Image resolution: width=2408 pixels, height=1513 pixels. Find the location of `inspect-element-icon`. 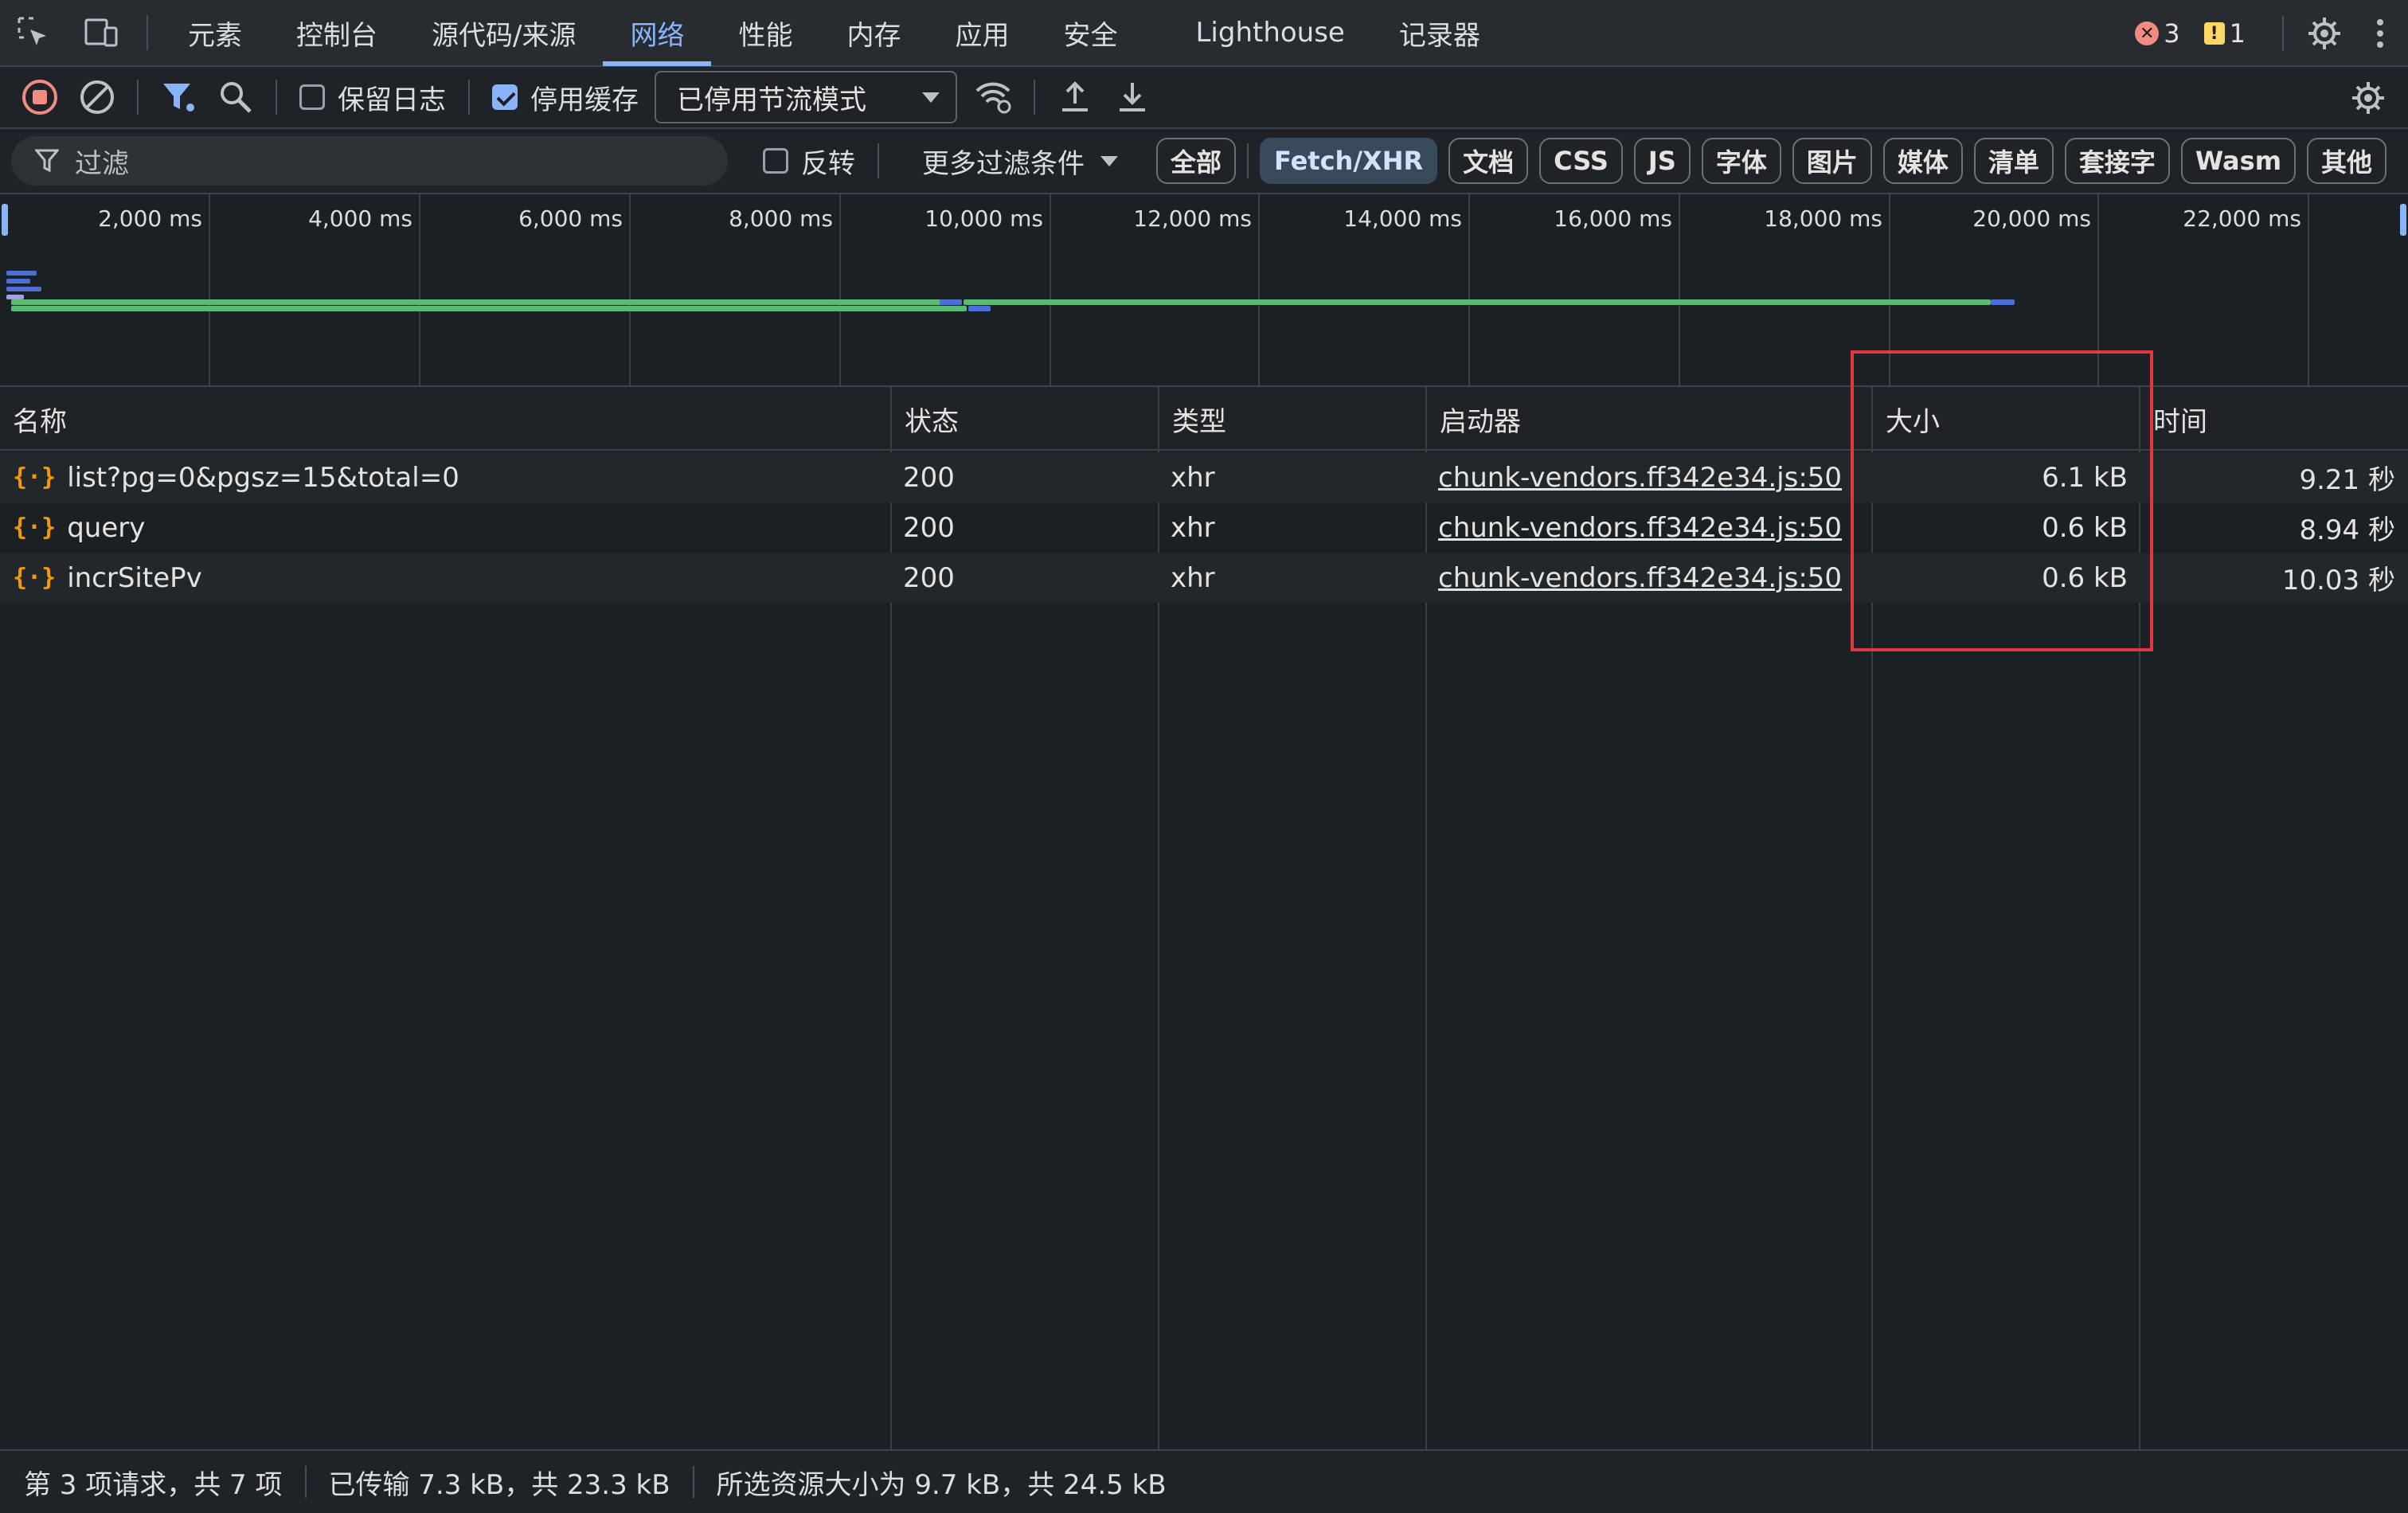

inspect-element-icon is located at coordinates (33, 33).